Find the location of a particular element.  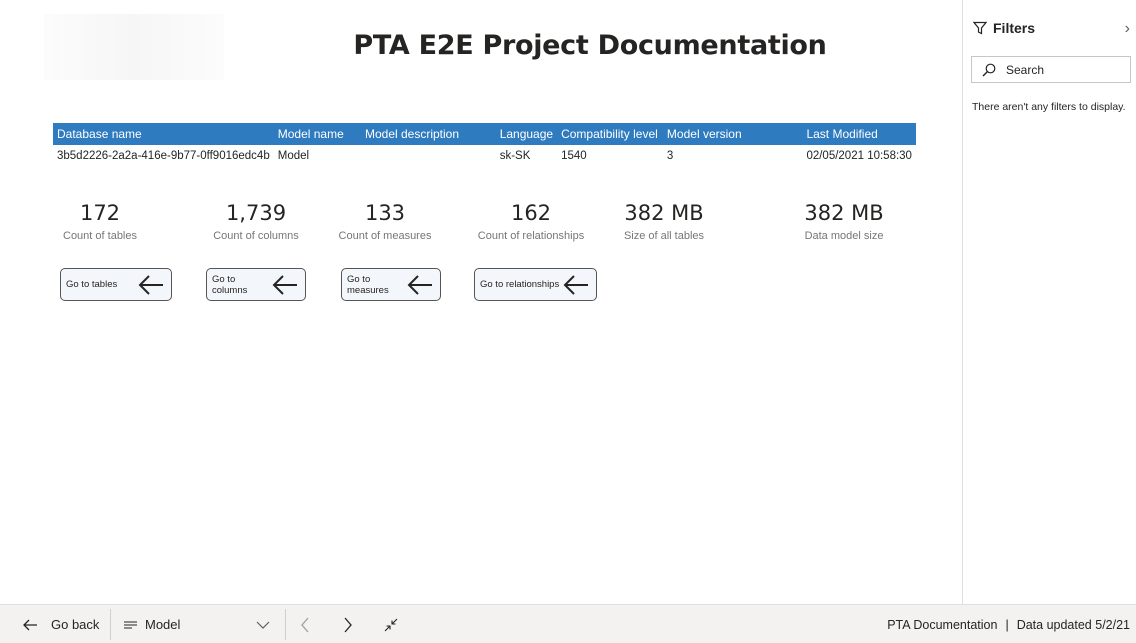

chevron-right-icon: › is located at coordinates (1127, 29).